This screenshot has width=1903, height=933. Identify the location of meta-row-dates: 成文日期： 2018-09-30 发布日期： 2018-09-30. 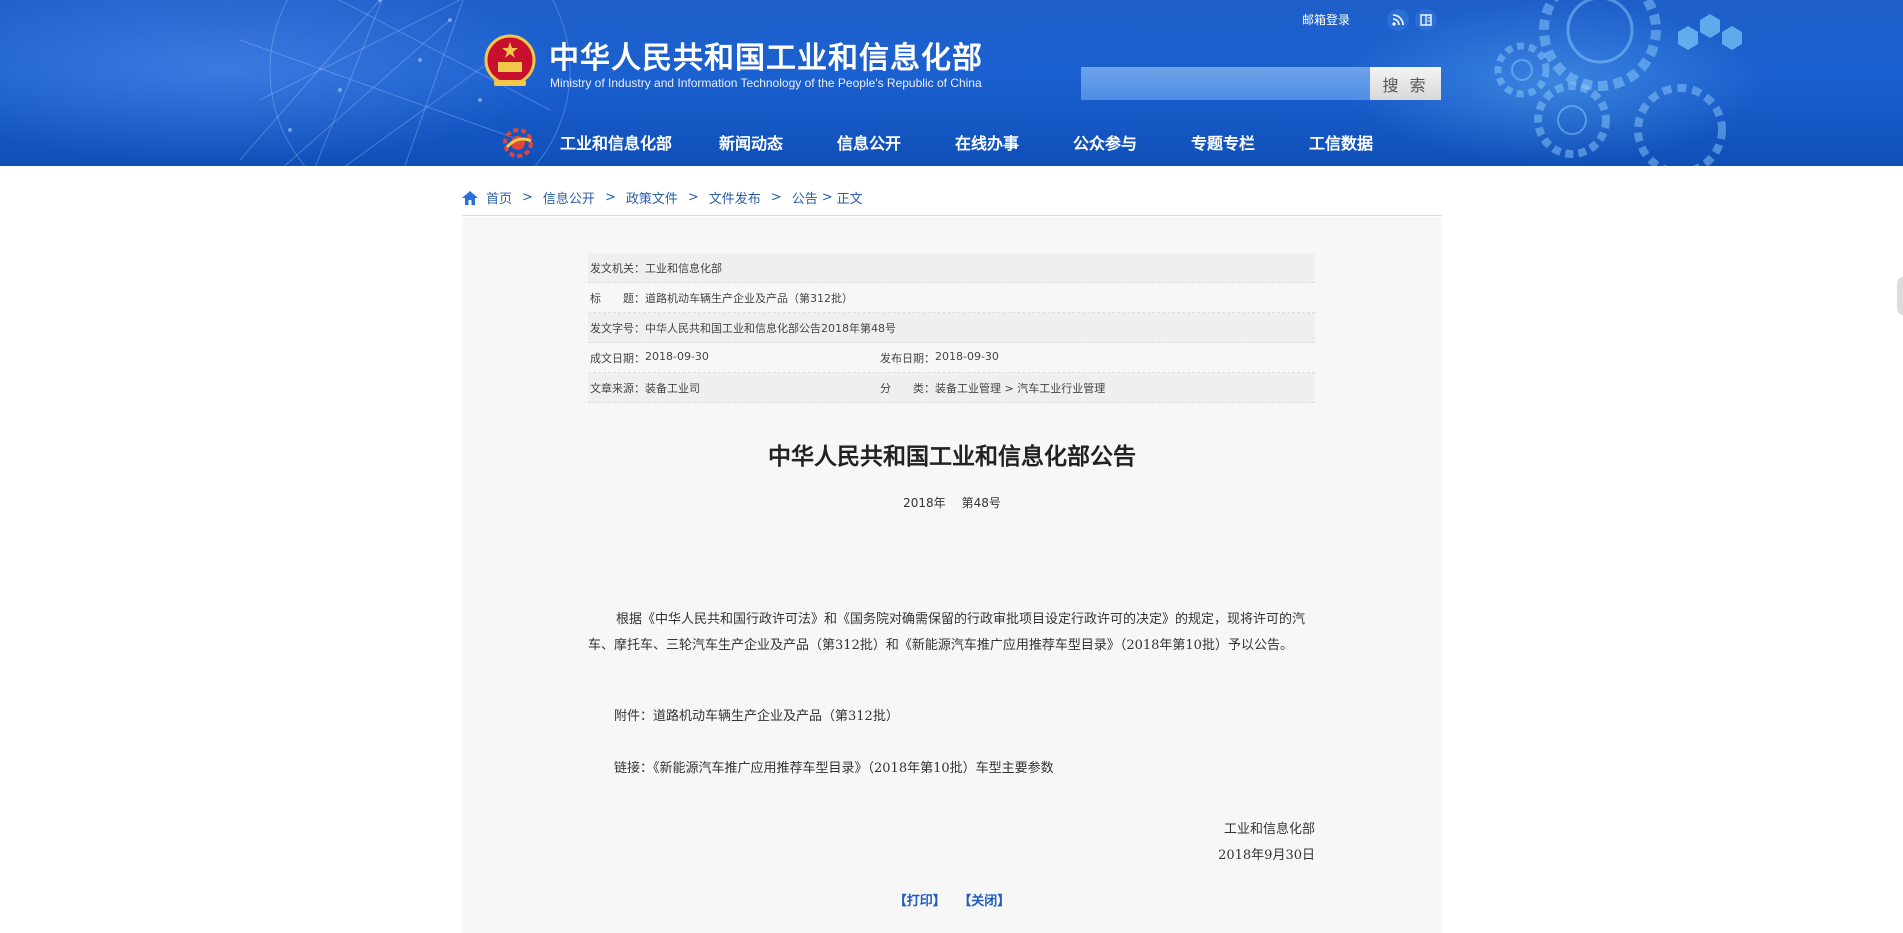
(951, 358).